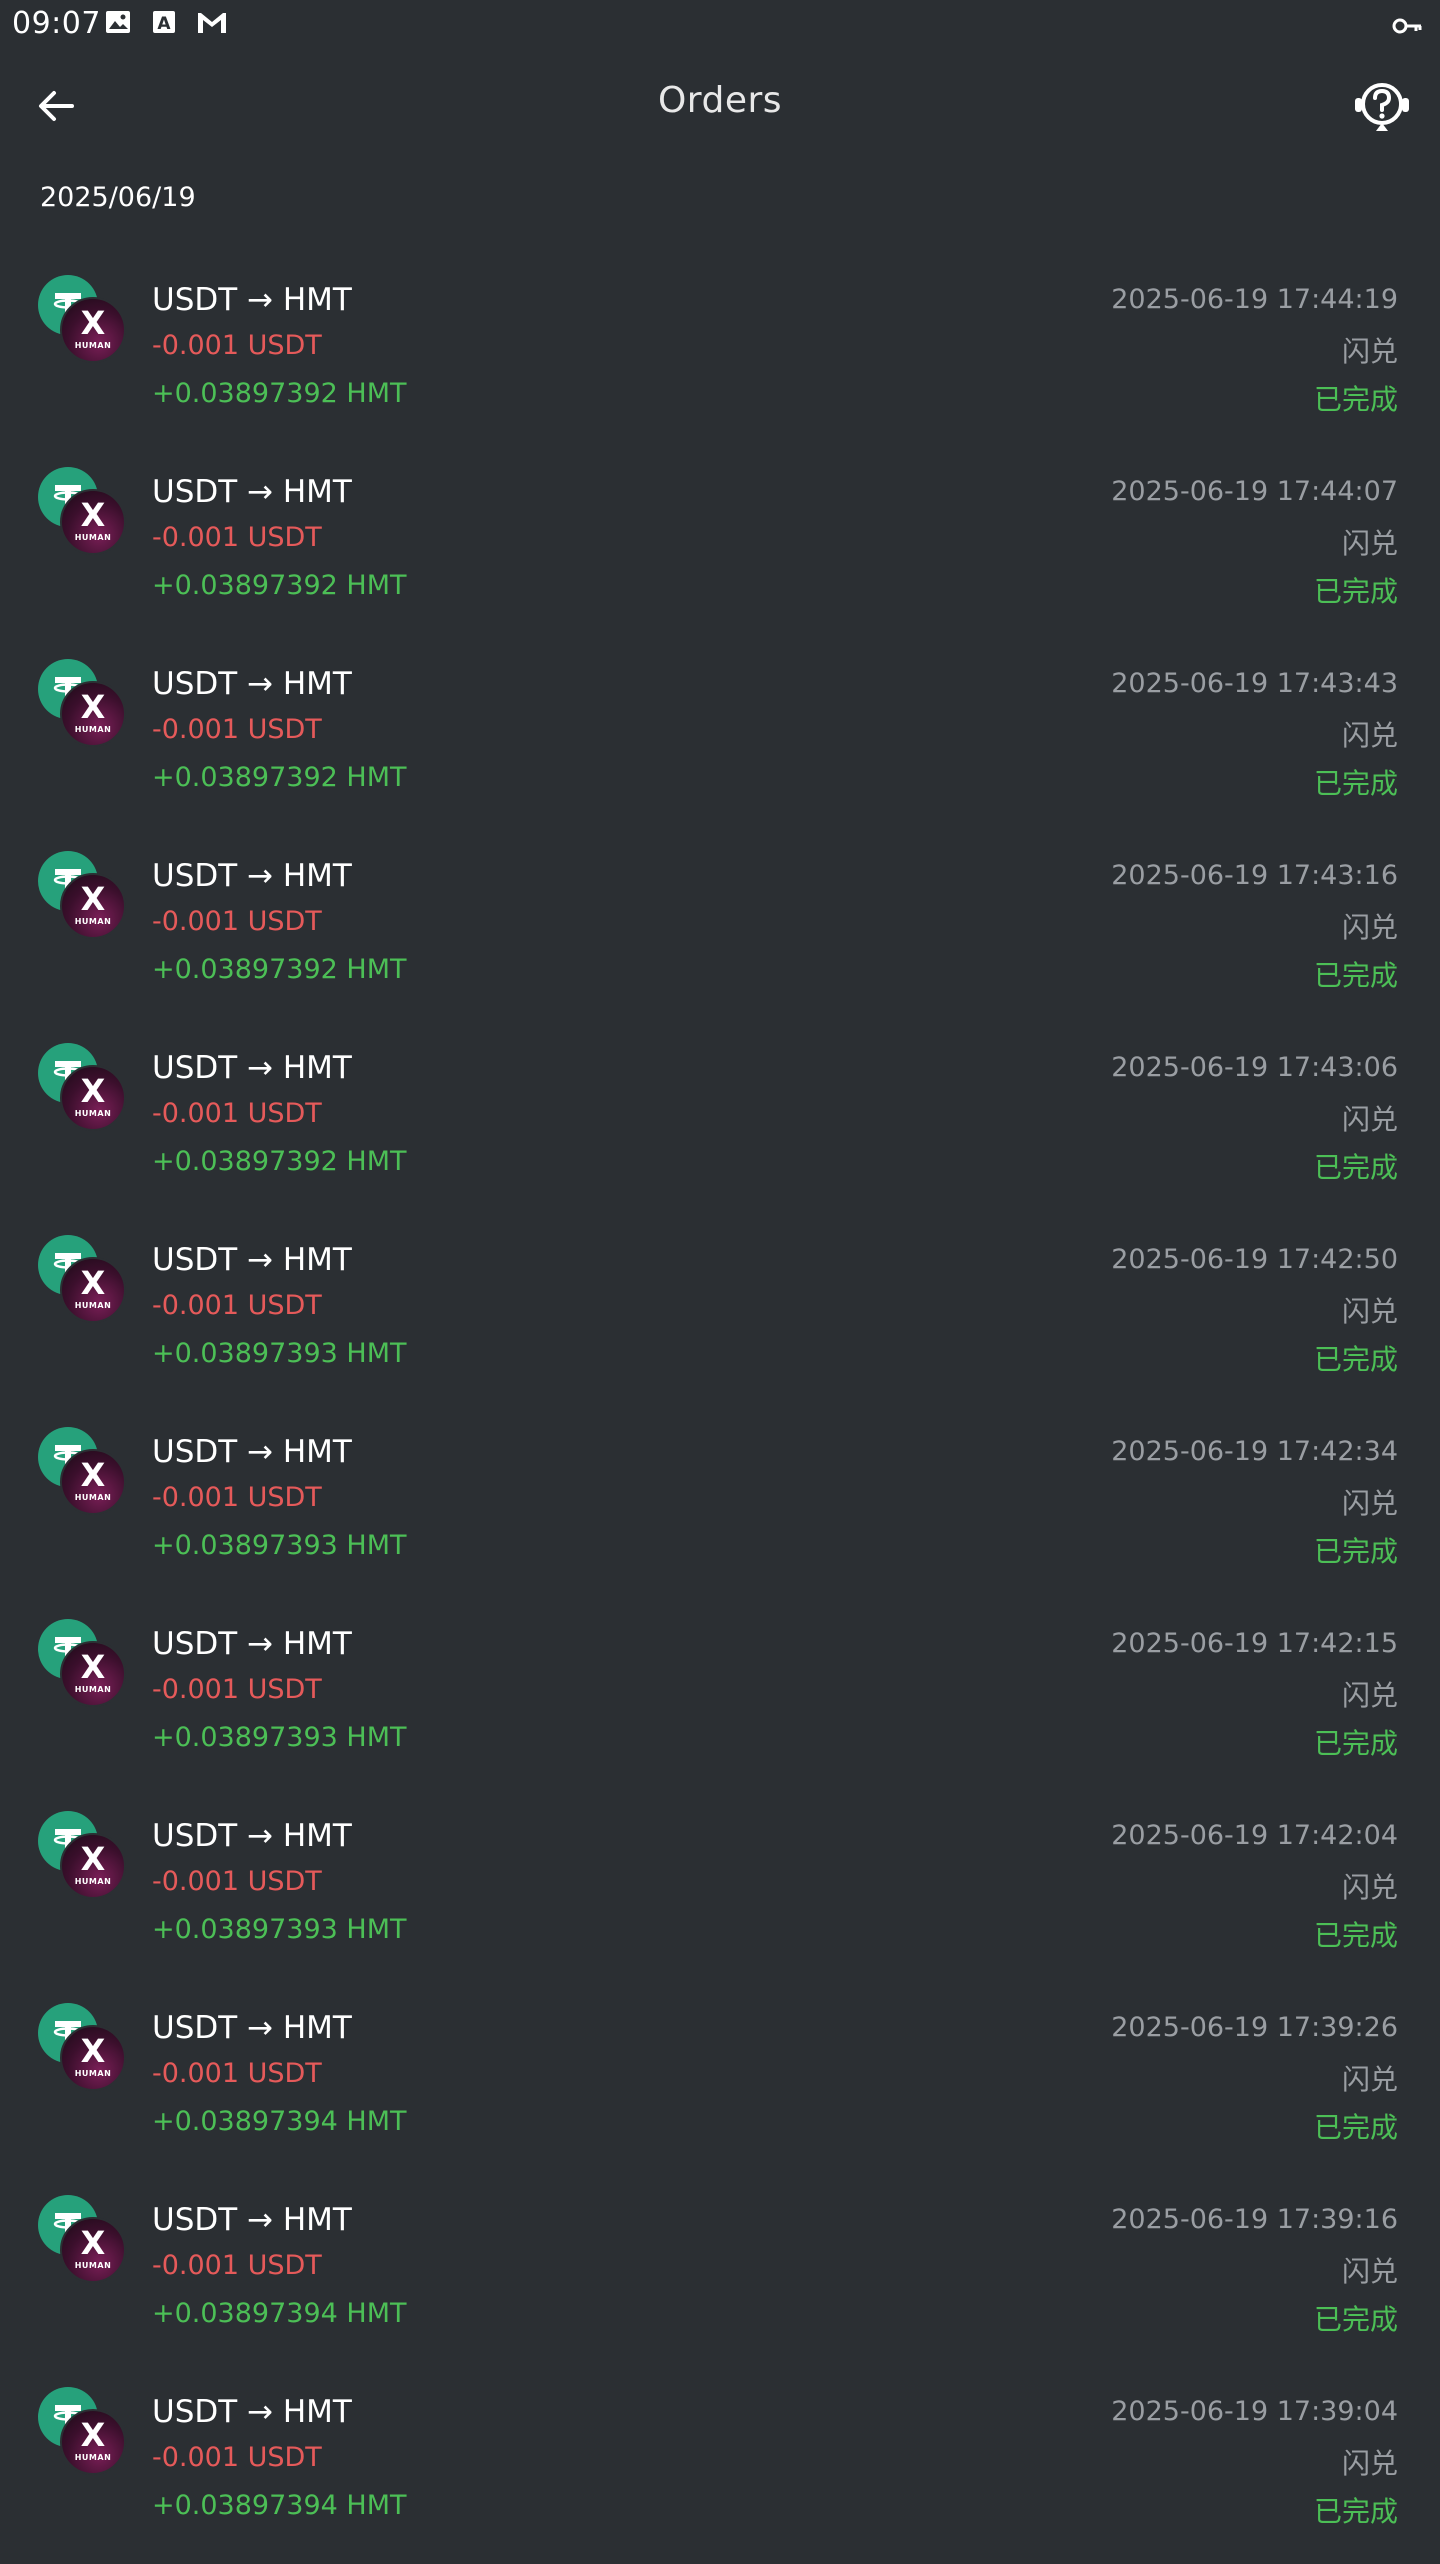  I want to click on order-time: 2025-06-19 17:43:43, so click(1254, 683).